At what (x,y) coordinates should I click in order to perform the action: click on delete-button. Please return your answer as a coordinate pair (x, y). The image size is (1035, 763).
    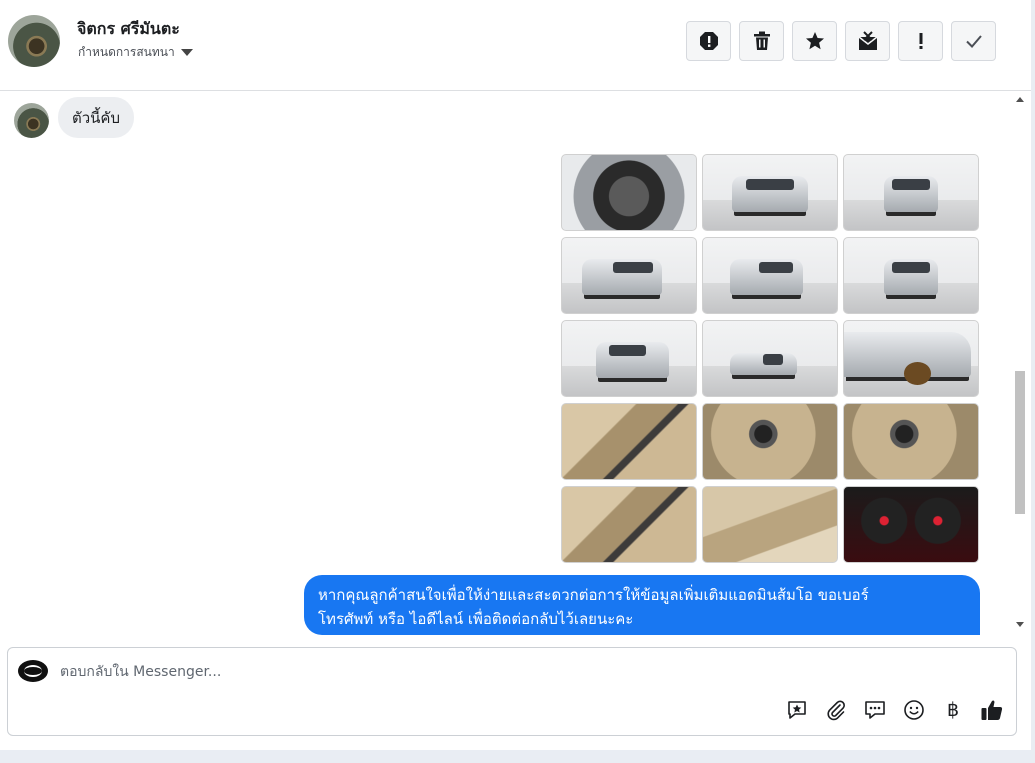
    Looking at the image, I should click on (761, 41).